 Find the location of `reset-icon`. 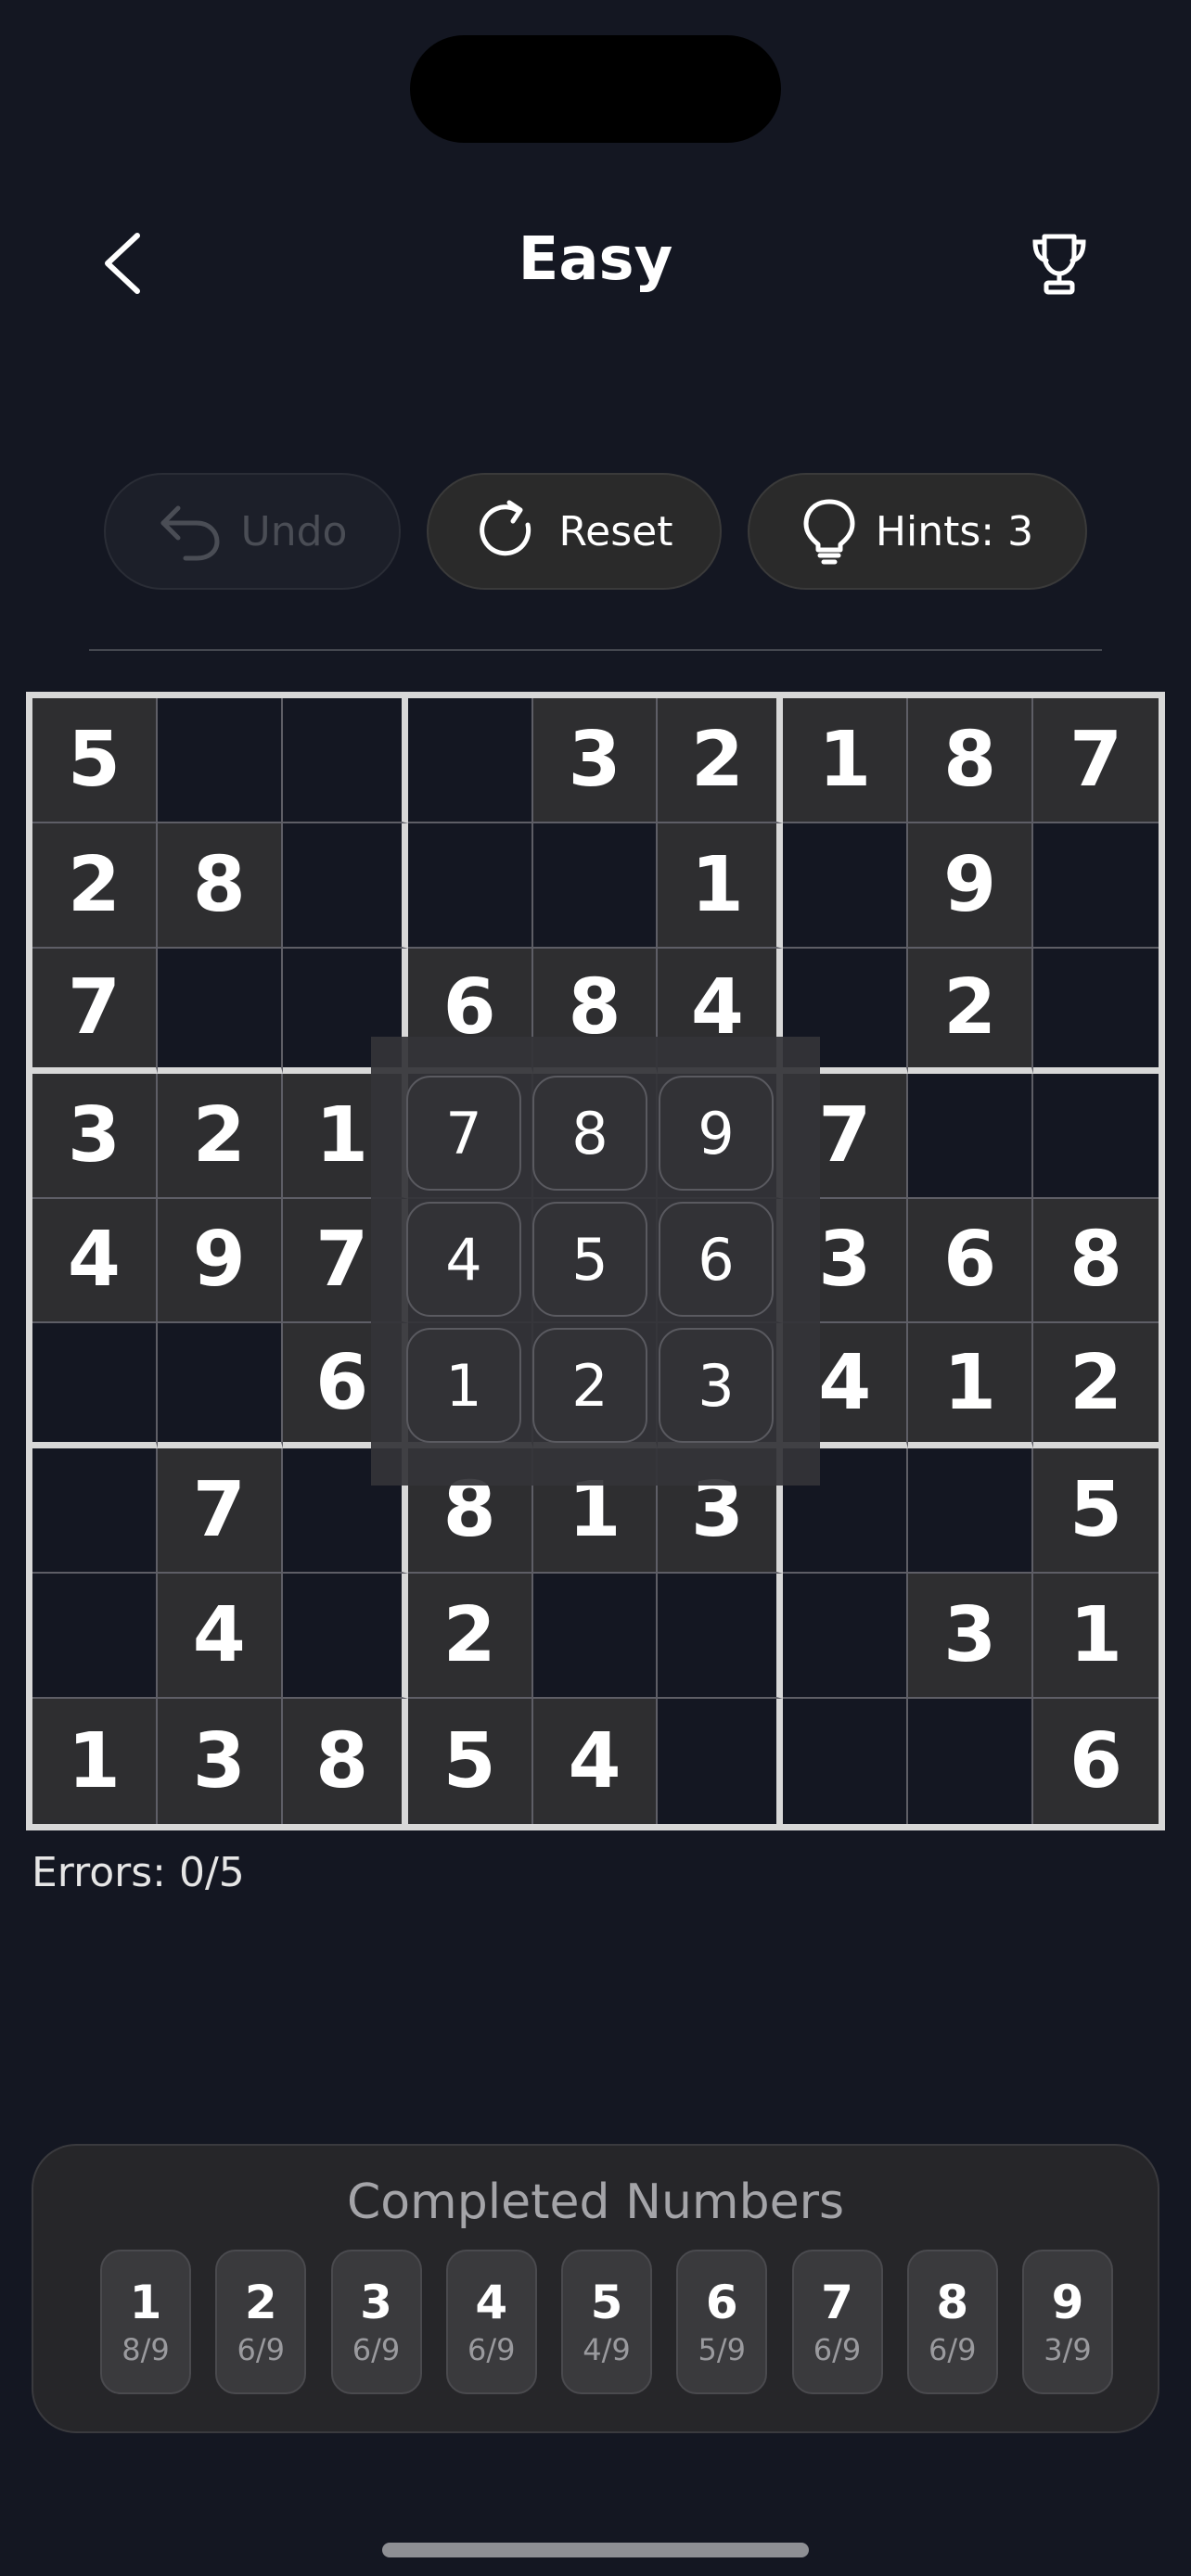

reset-icon is located at coordinates (505, 528).